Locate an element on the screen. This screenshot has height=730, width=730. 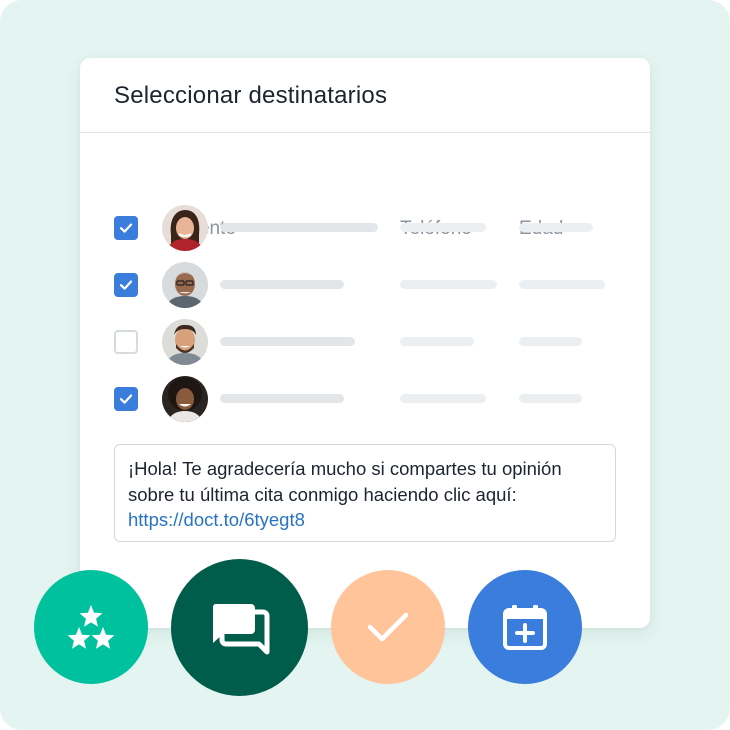
card-header: Seleccionar destinatarios is located at coordinates (365, 95).